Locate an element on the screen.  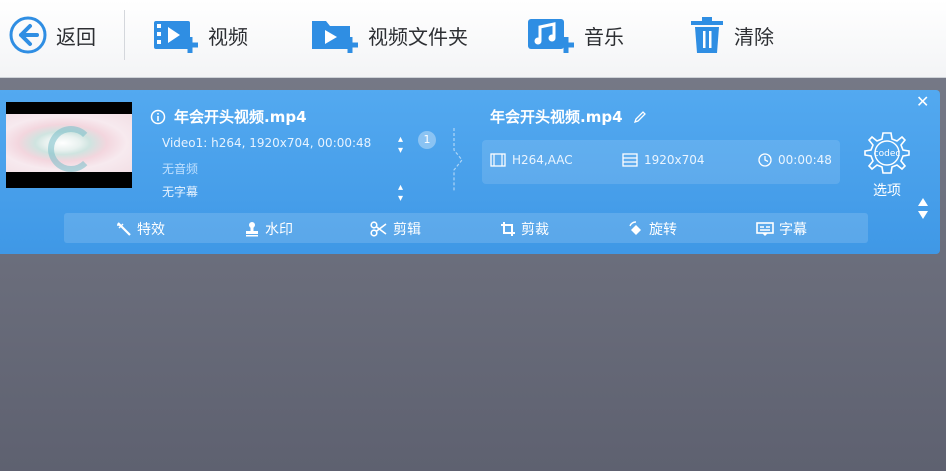
clock-icon is located at coordinates (765, 160).